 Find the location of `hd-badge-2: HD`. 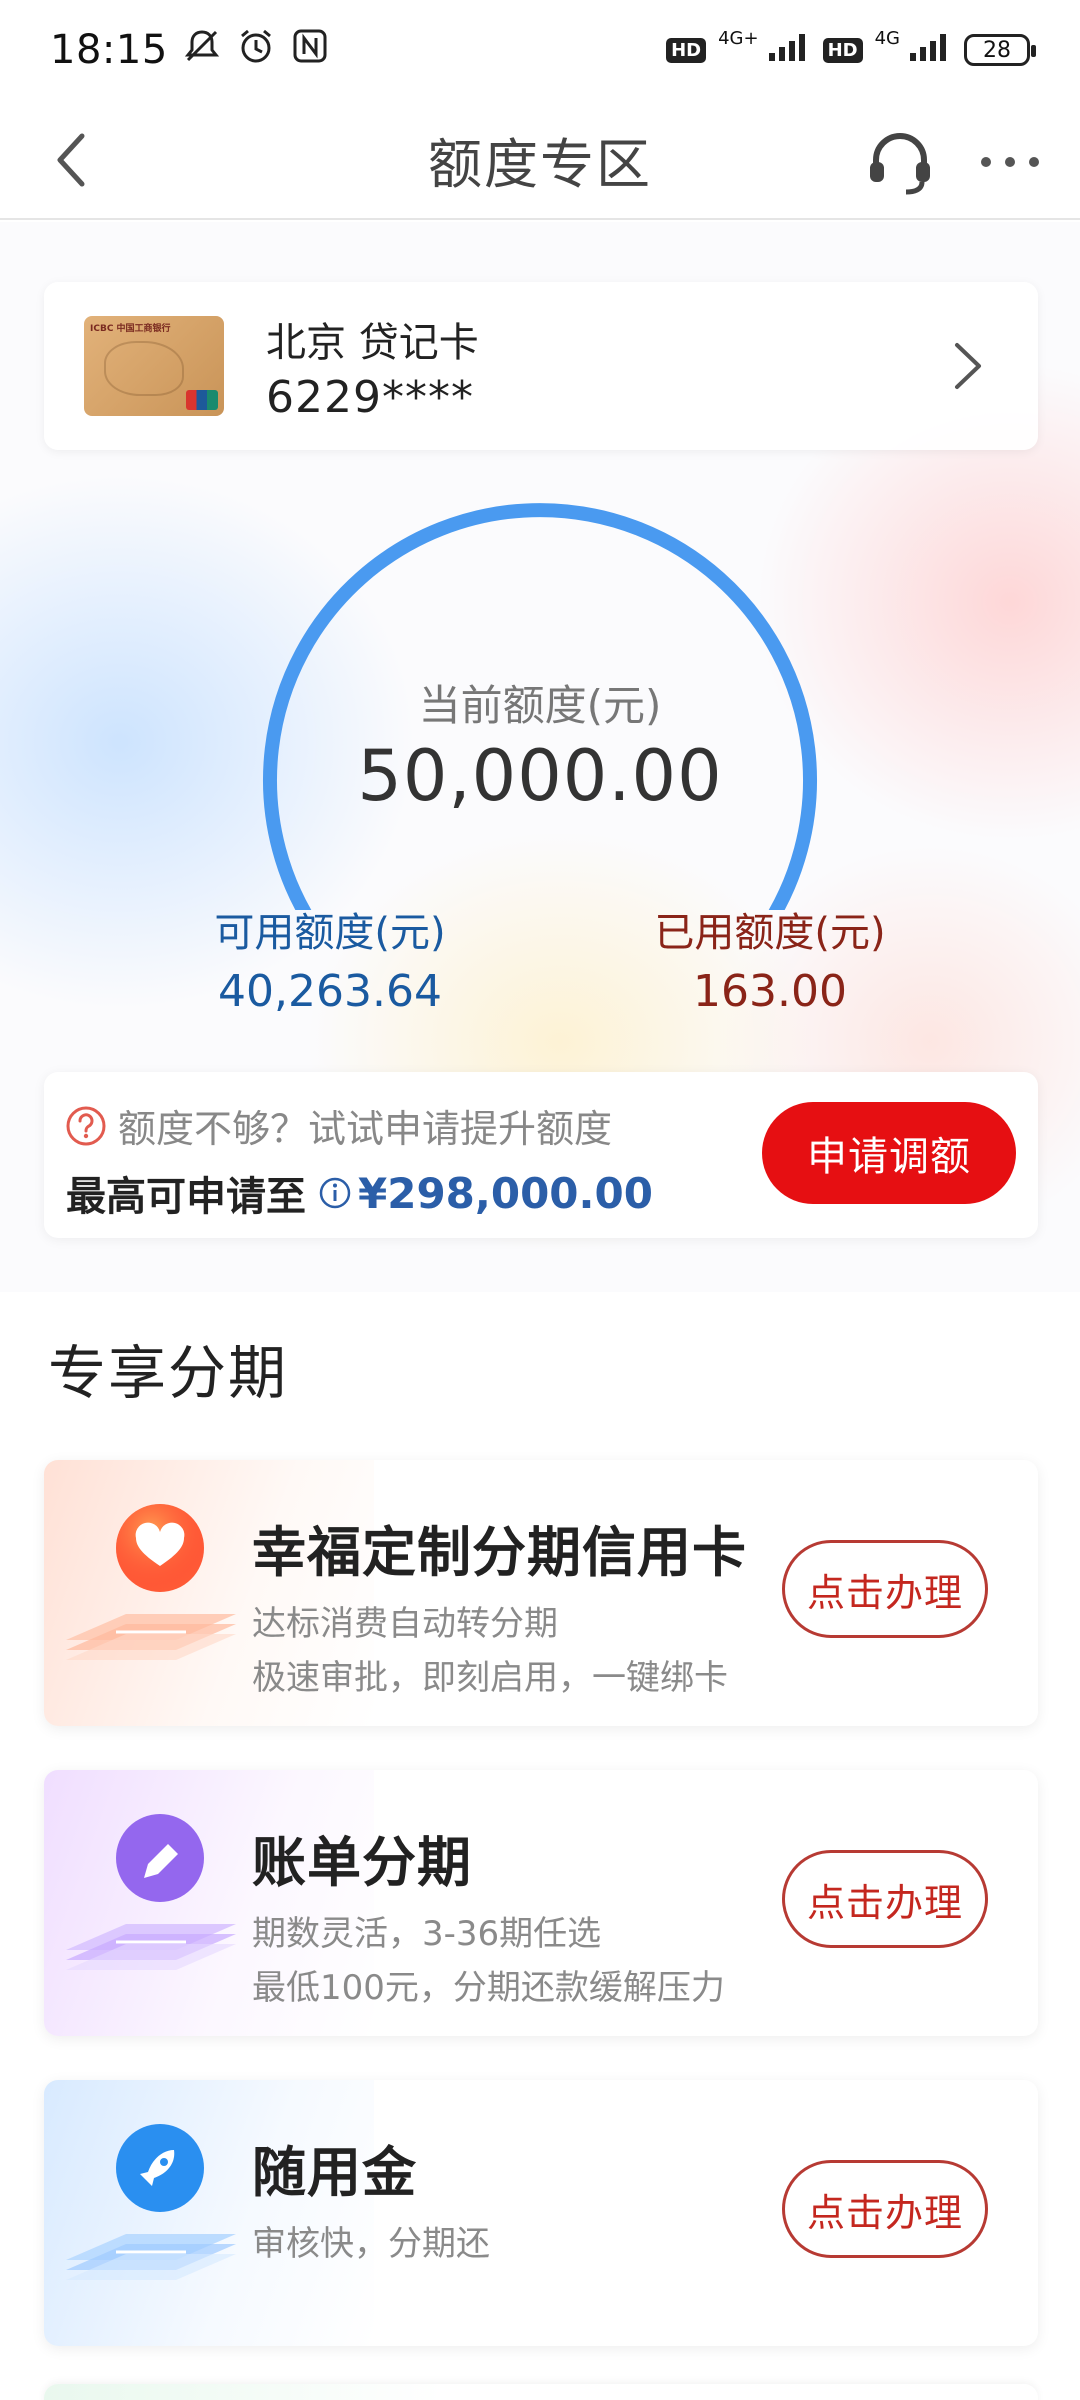

hd-badge-2: HD is located at coordinates (842, 50).